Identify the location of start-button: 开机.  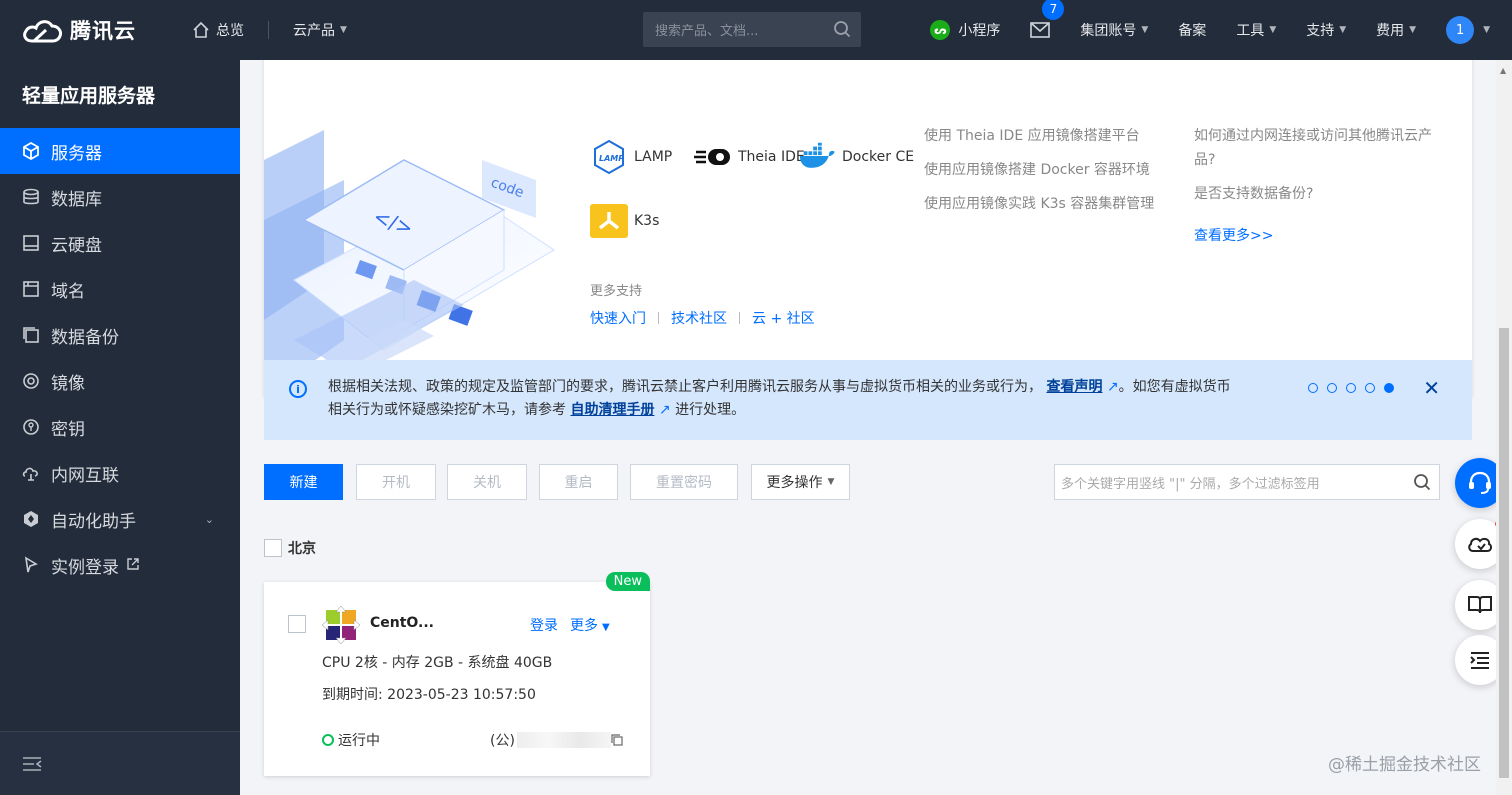
(396, 482).